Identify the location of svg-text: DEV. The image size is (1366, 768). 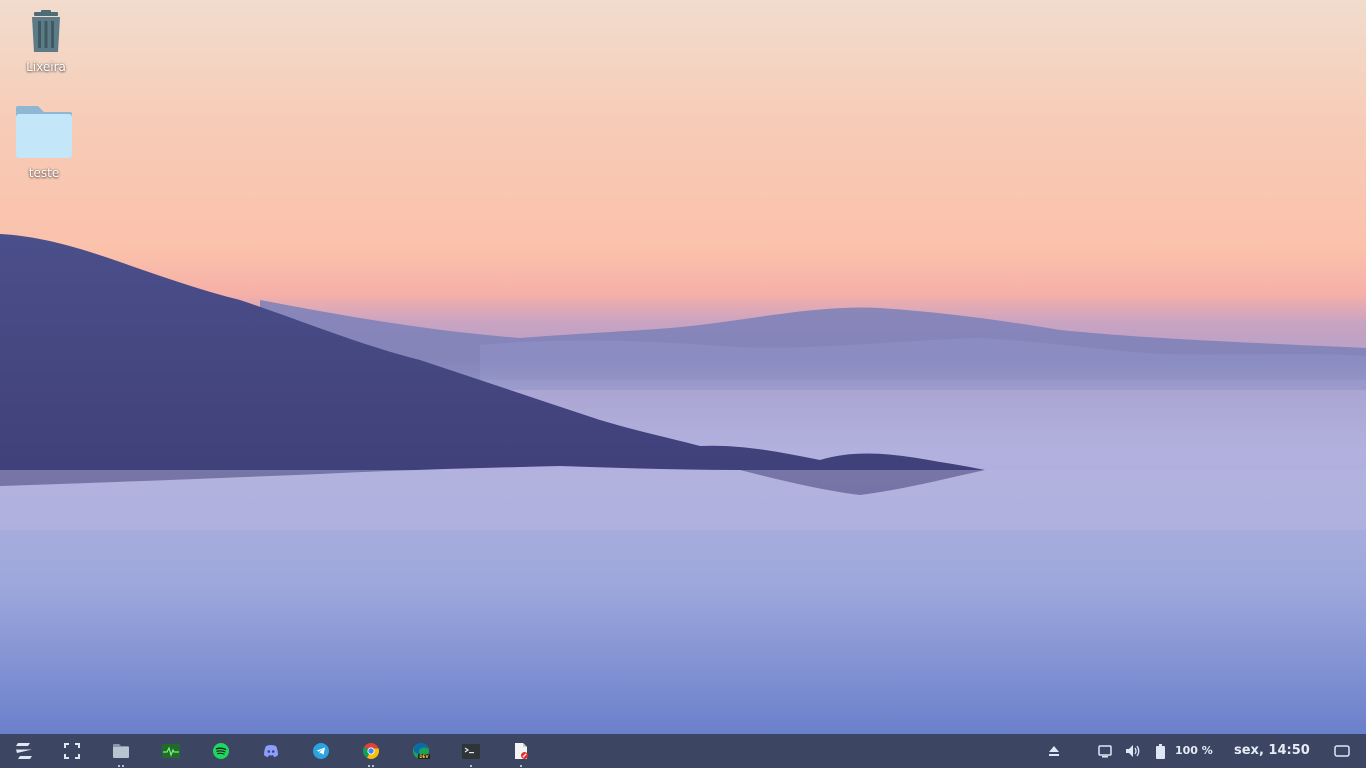
(424, 756).